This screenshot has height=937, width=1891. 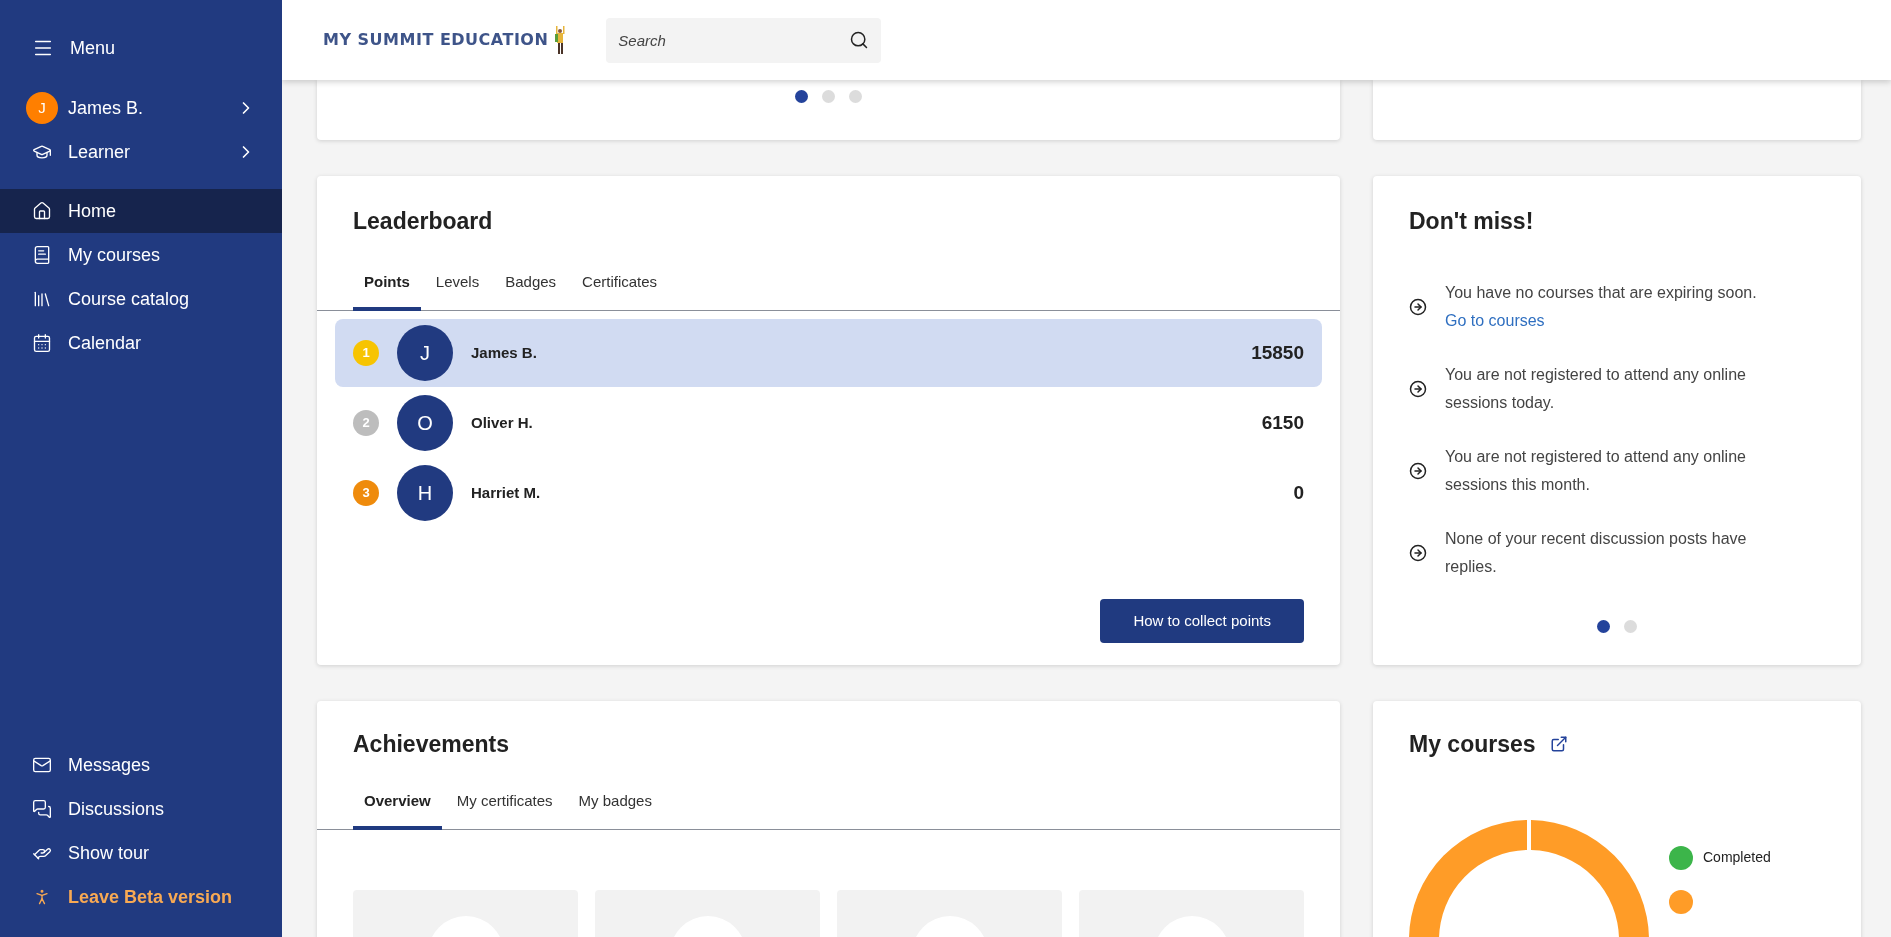 What do you see at coordinates (42, 765) in the screenshot?
I see `envelope-icon` at bounding box center [42, 765].